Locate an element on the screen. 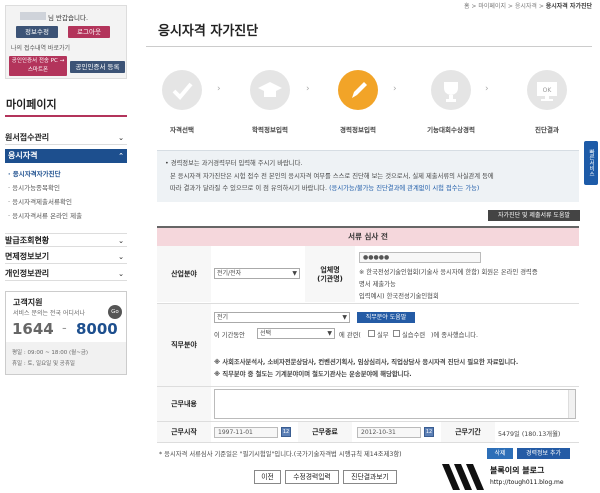  employer-input: ●●●●● is located at coordinates (420, 257).